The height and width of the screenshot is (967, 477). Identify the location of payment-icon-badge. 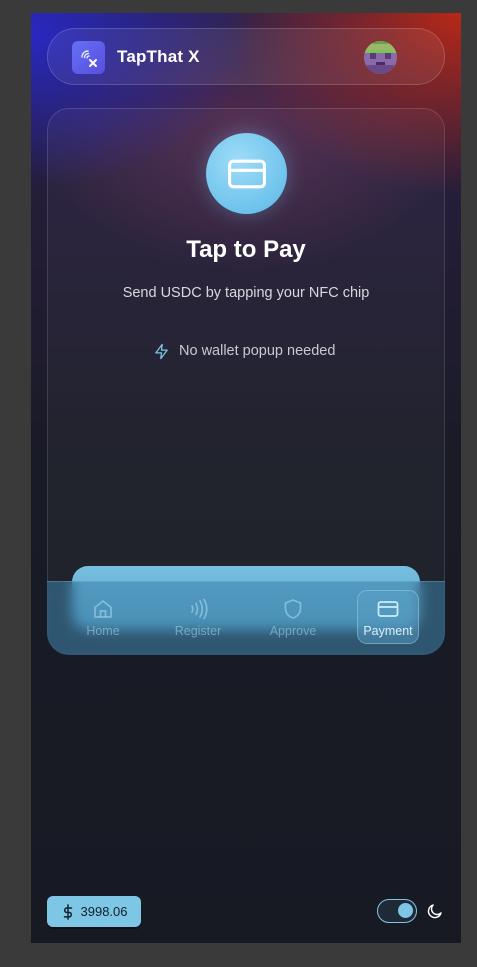
(246, 173).